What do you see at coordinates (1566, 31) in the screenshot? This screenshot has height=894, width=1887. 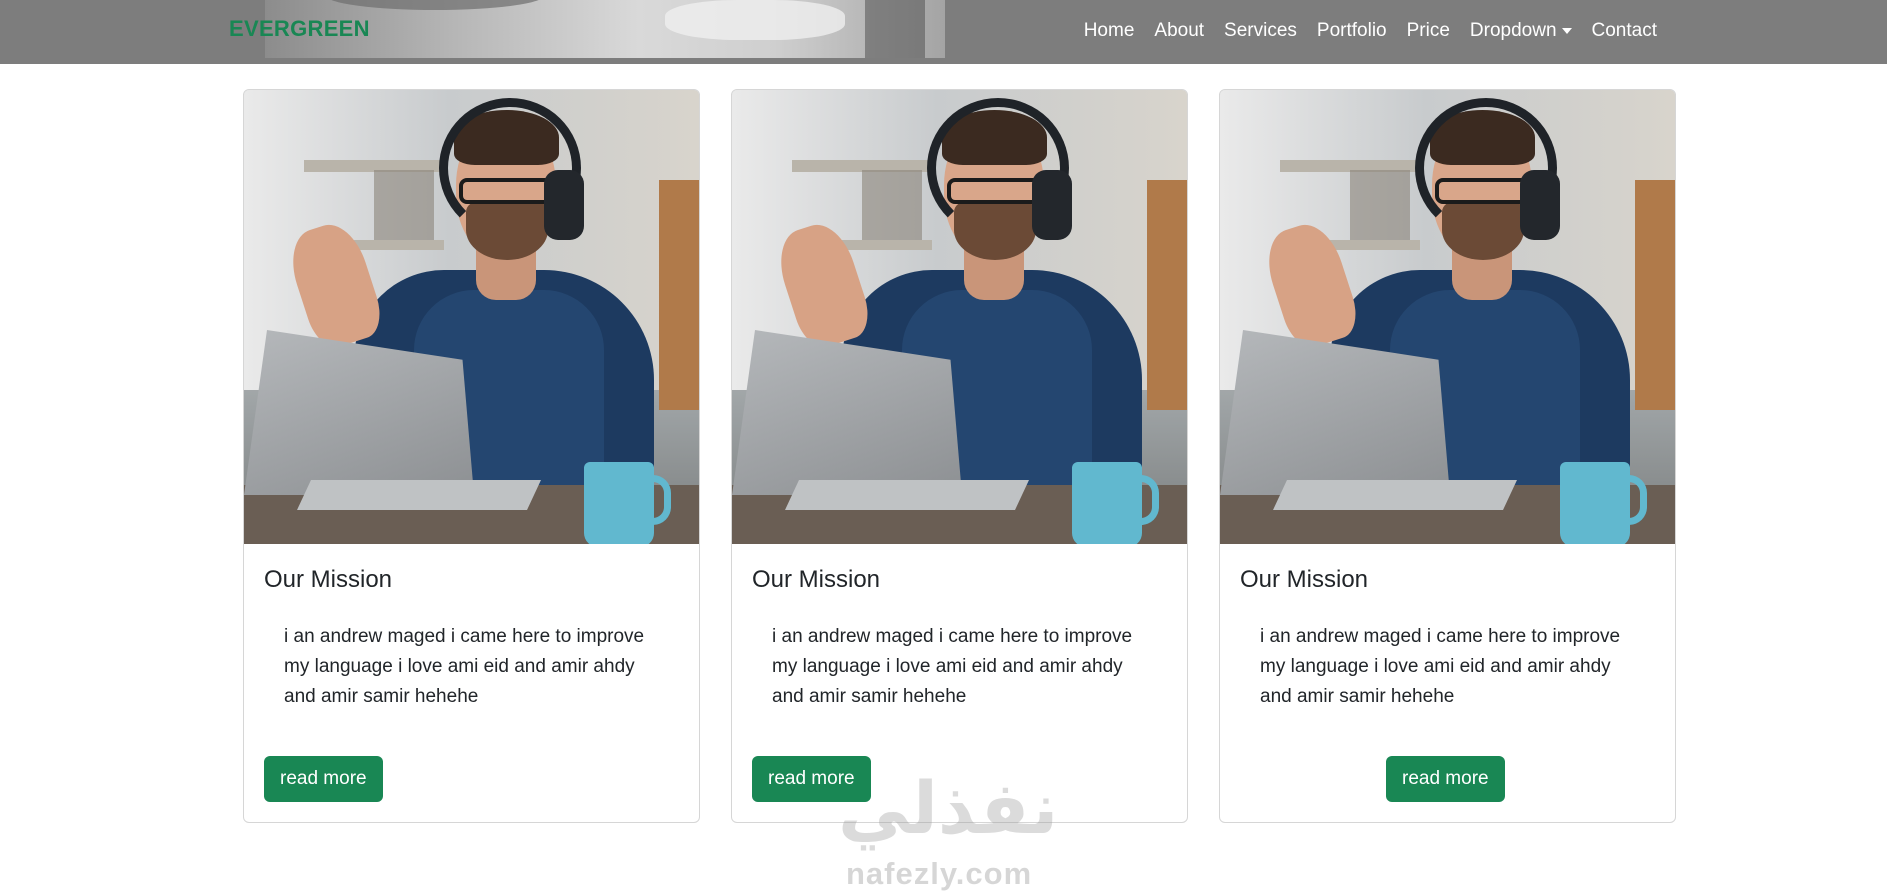 I see `caret-down-icon` at bounding box center [1566, 31].